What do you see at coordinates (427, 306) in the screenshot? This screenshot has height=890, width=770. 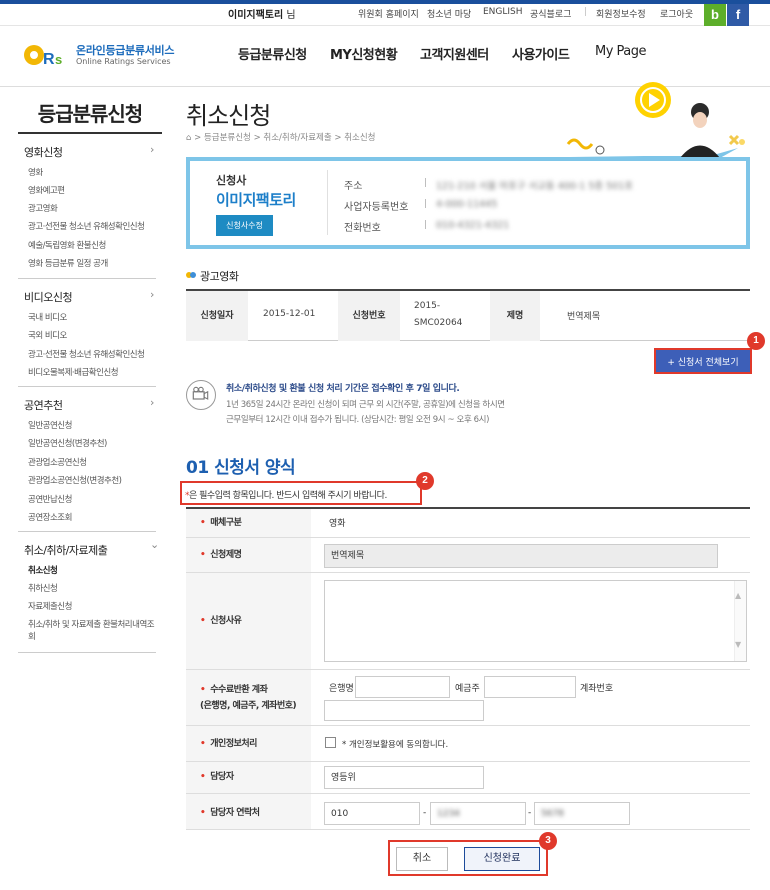 I see `request-number-line1: 2015-` at bounding box center [427, 306].